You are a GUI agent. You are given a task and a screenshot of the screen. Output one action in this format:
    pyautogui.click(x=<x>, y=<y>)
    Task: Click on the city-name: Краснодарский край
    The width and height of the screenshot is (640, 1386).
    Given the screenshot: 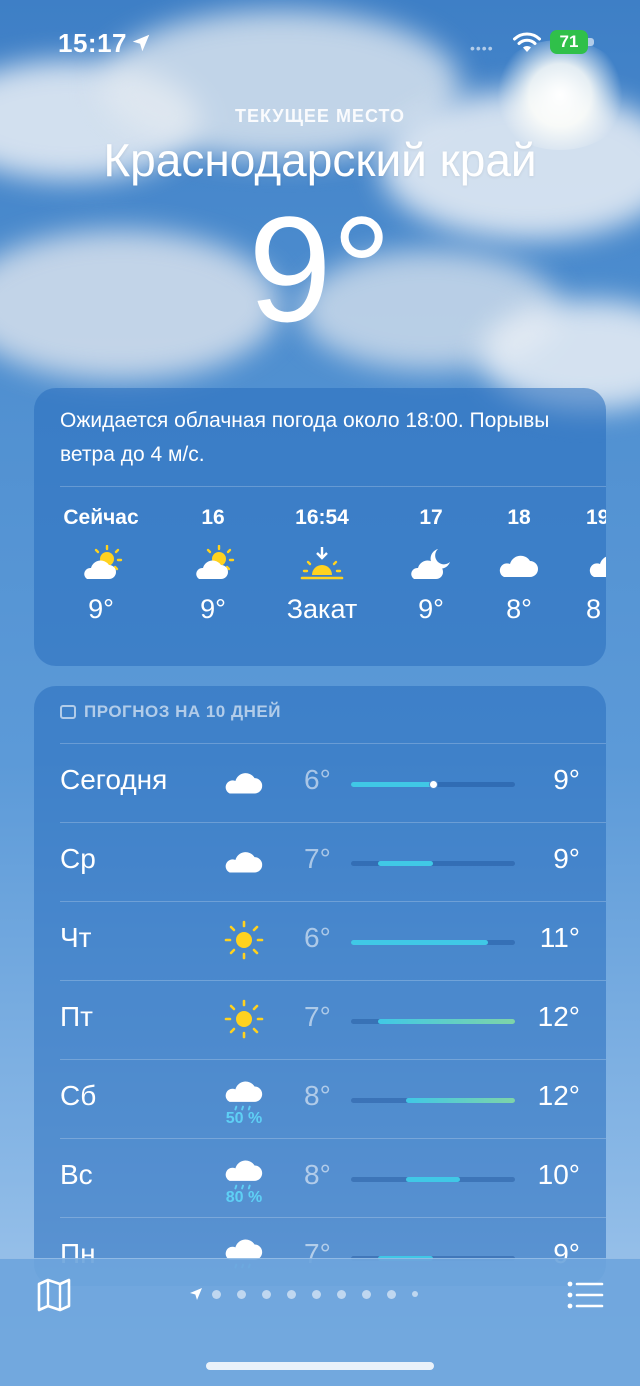 What is the action you would take?
    pyautogui.click(x=320, y=160)
    